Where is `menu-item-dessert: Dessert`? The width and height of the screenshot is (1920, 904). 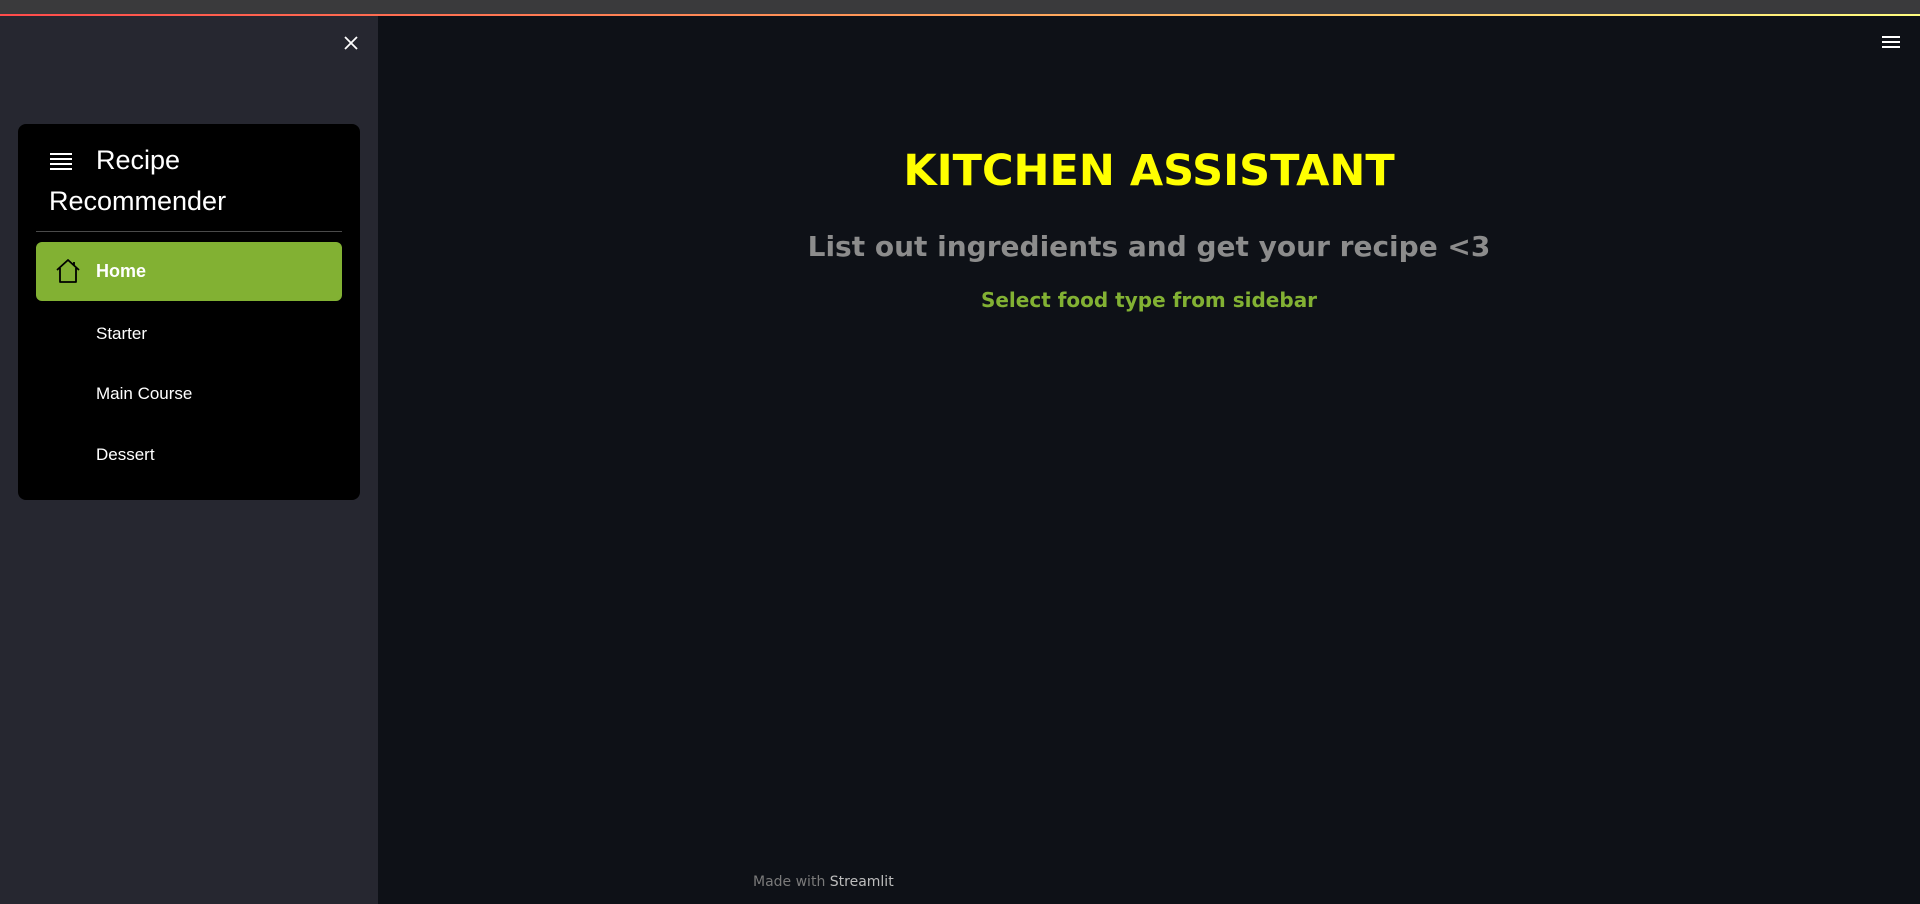
menu-item-dessert: Dessert is located at coordinates (189, 454).